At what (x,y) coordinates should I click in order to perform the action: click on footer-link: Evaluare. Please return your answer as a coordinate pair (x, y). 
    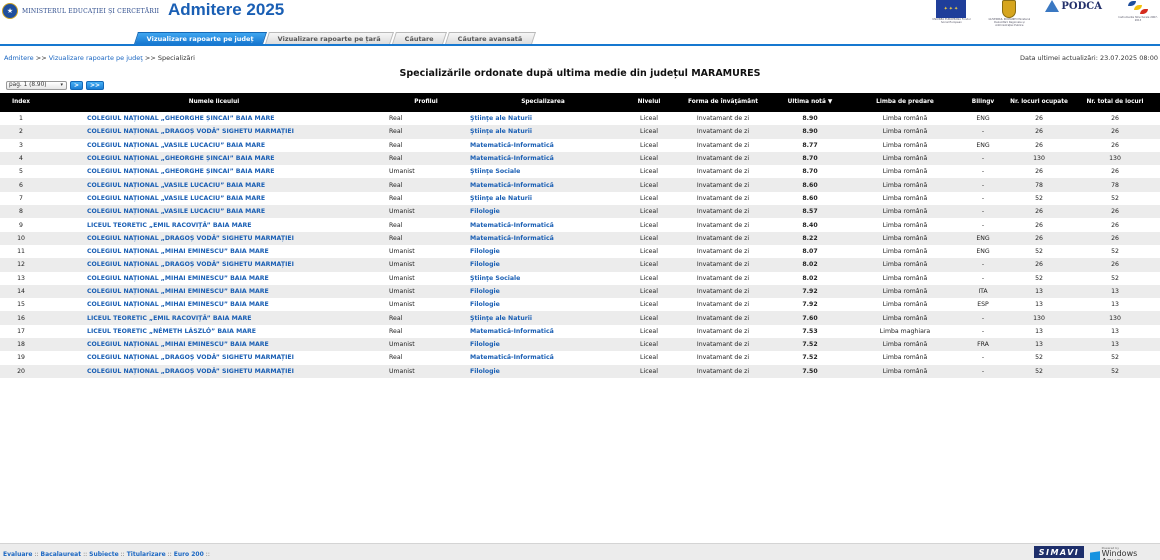
    Looking at the image, I should click on (17, 554).